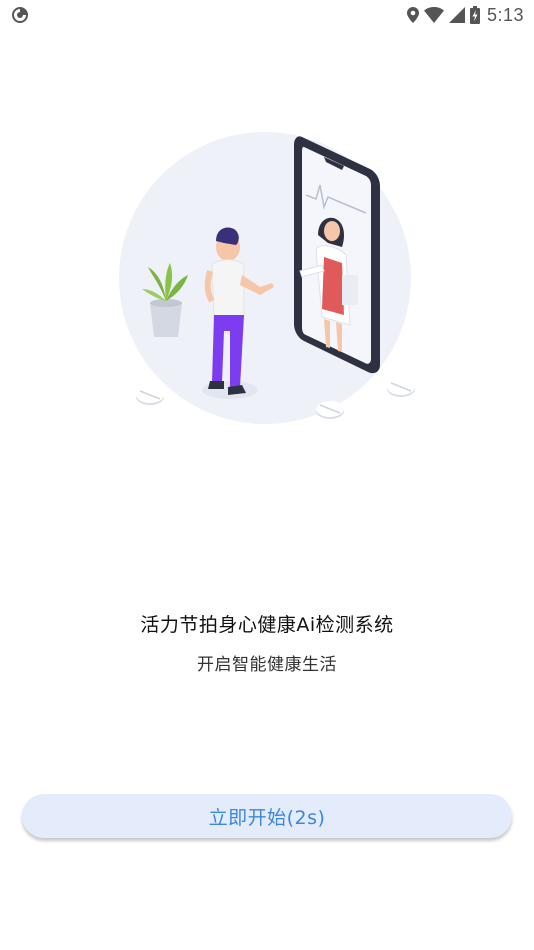 The image size is (534, 950). I want to click on app-subtitle: 开启智能健康生活, so click(267, 665).